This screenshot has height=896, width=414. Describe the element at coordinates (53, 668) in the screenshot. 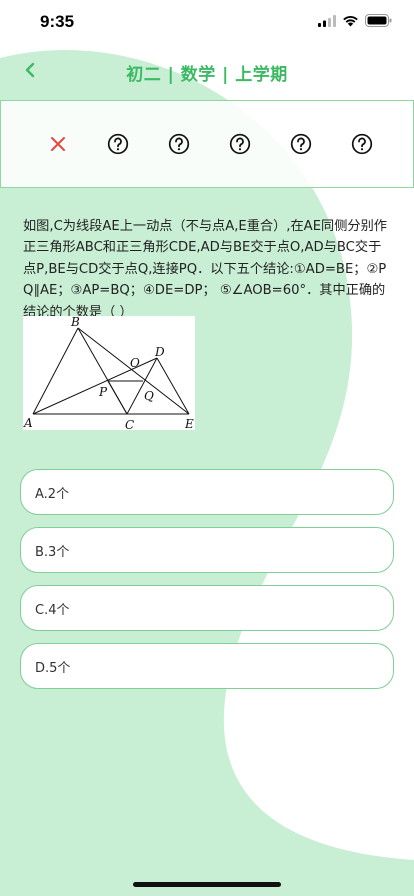

I see `option-label: D.5个` at that location.